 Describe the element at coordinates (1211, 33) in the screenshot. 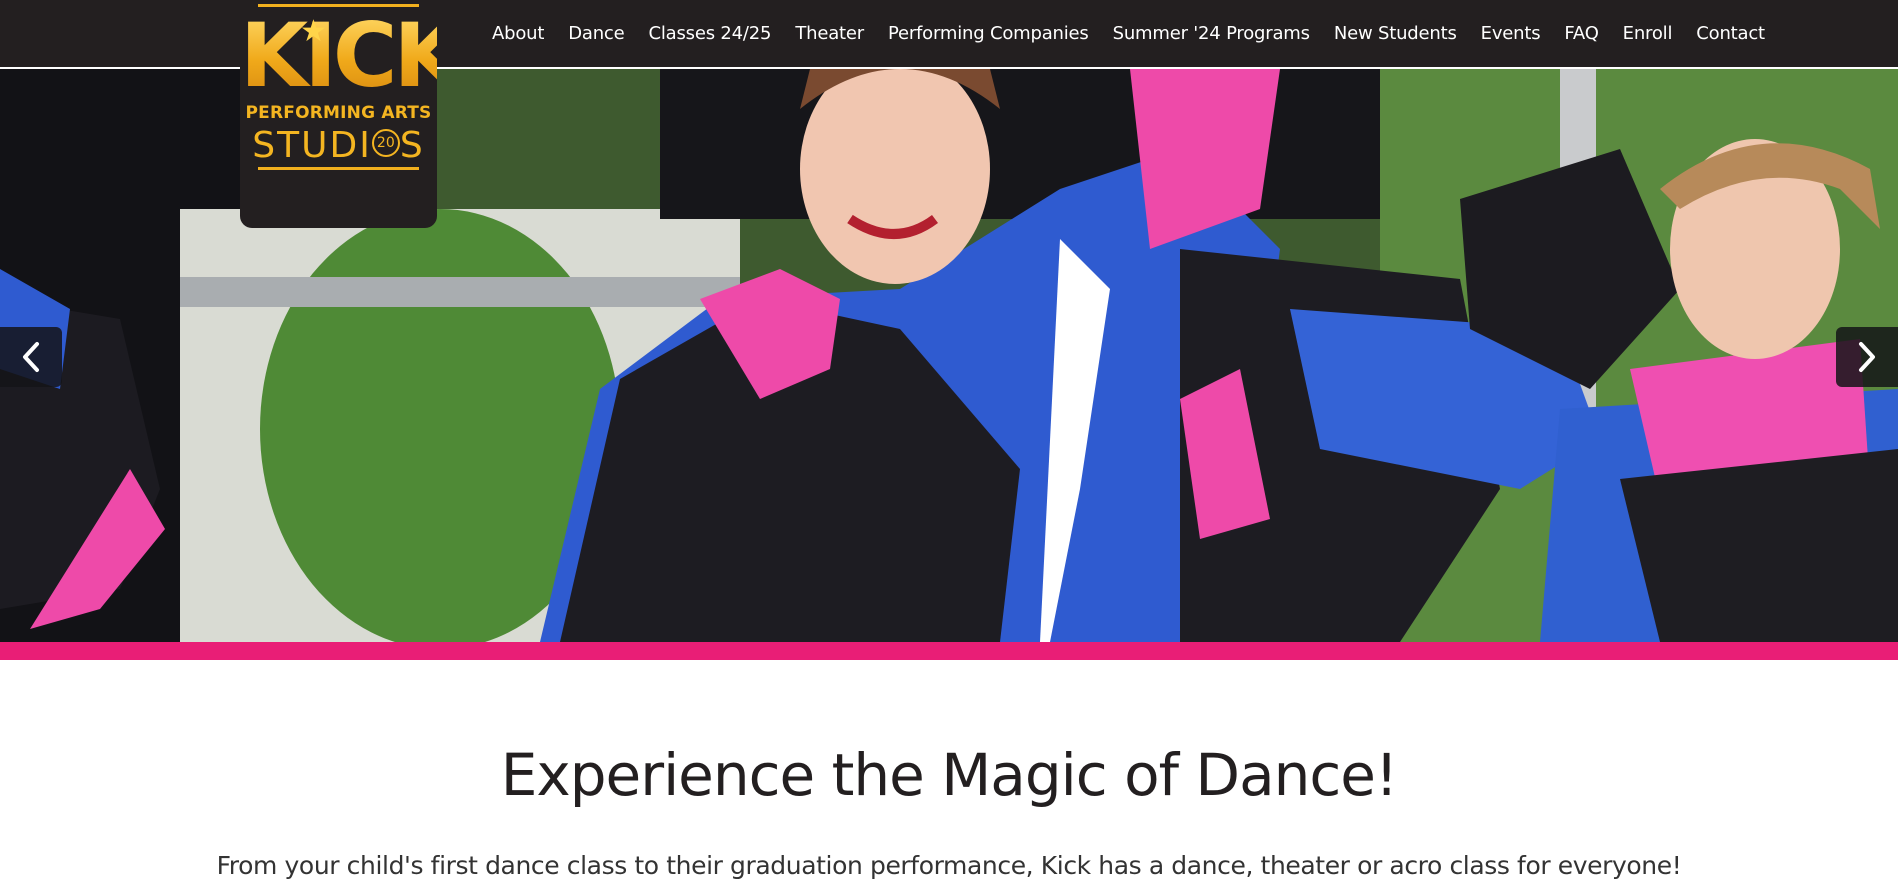

I see `nav-item-summer-programs: Summer '24 Programs` at that location.